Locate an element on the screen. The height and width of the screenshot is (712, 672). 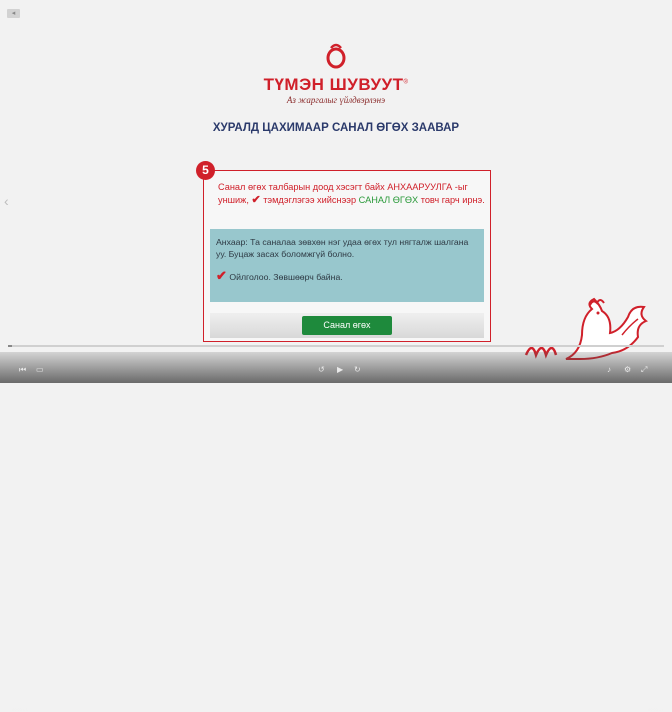
progress-track is located at coordinates (336, 346).